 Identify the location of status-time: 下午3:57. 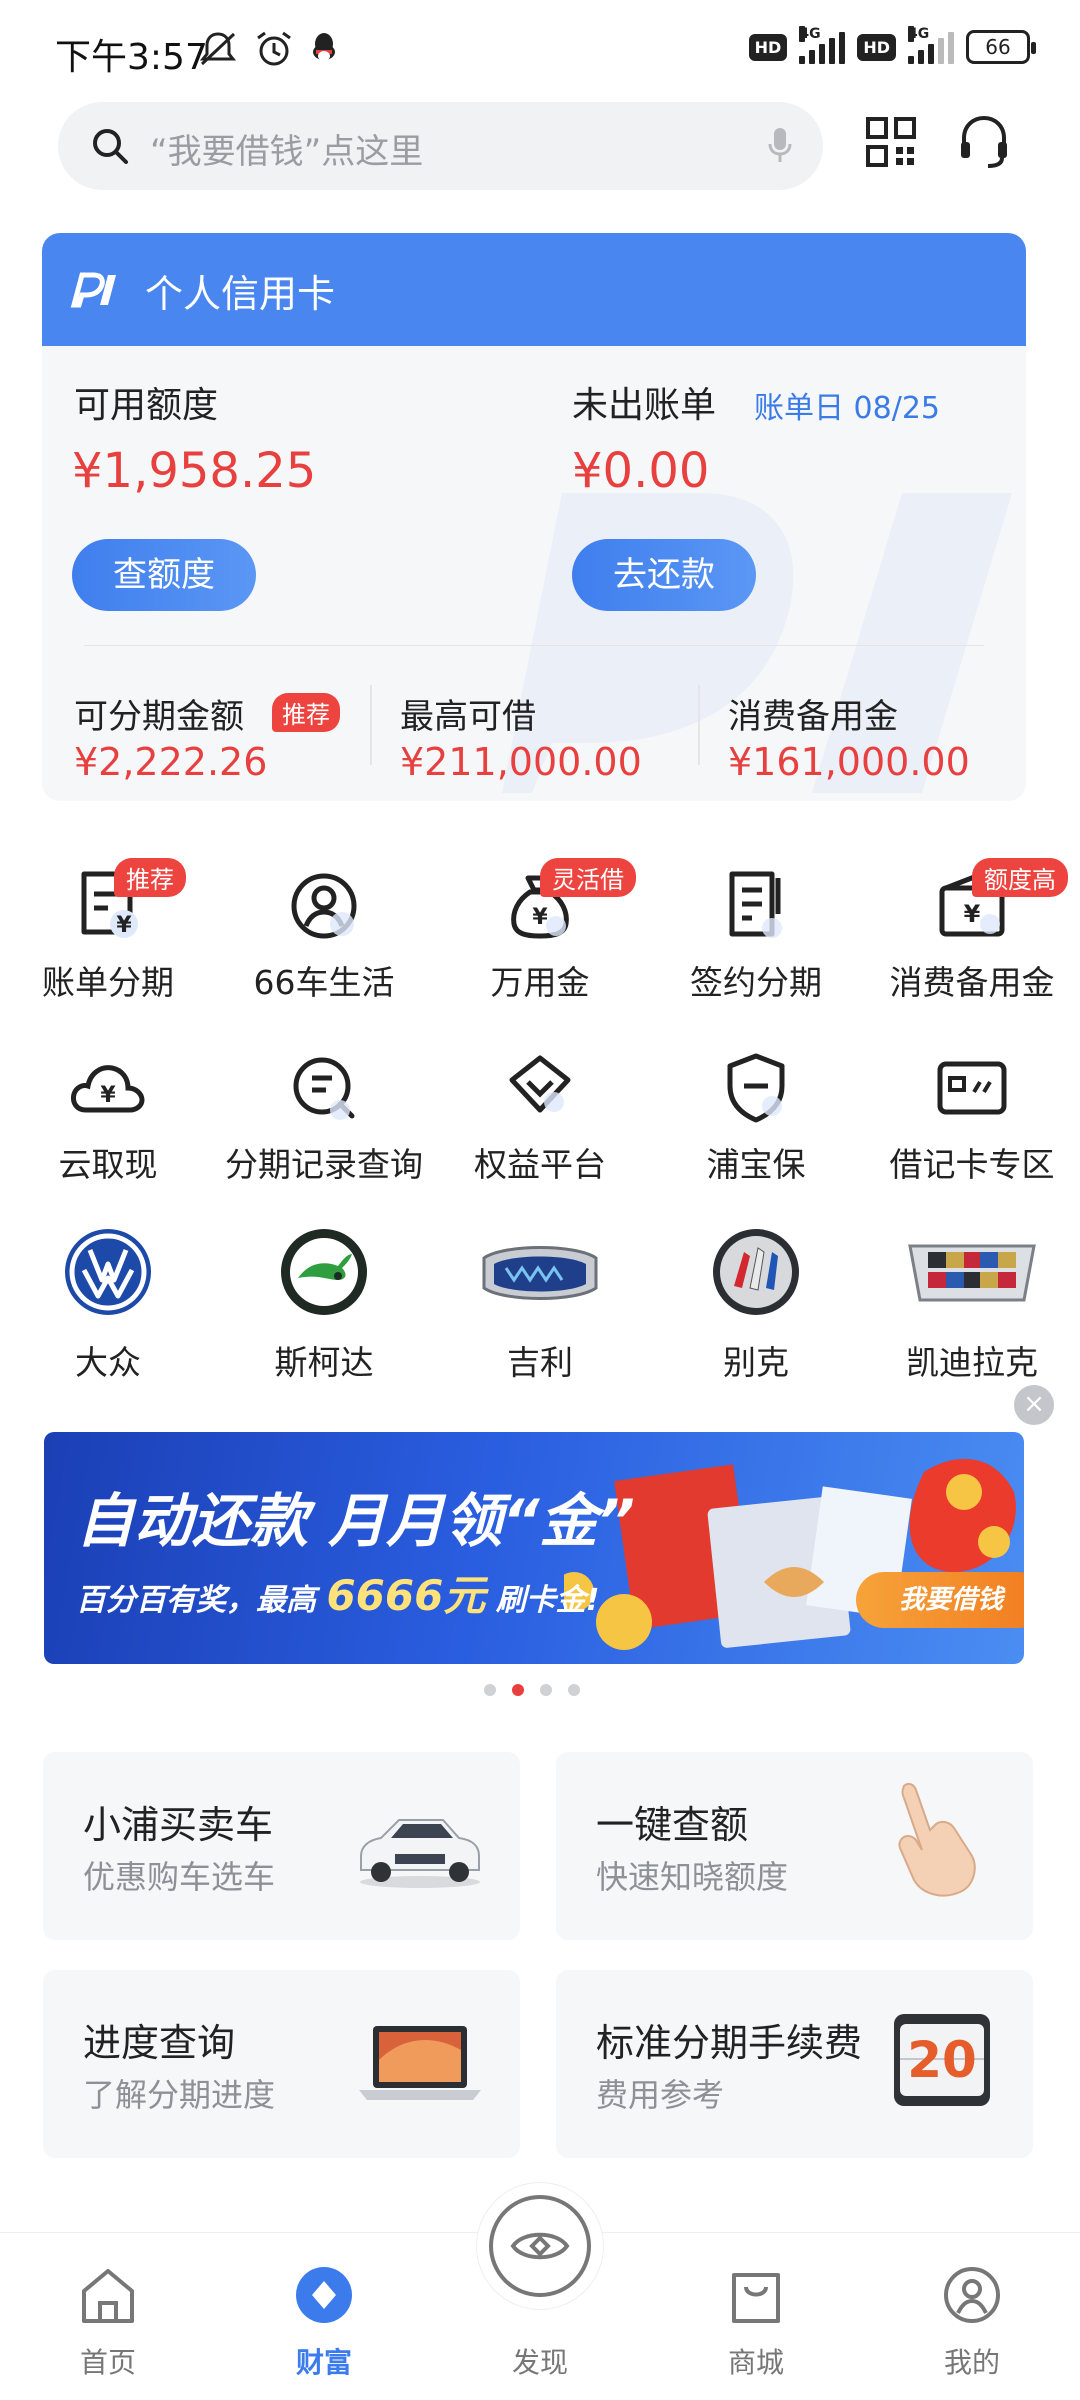
(131, 57).